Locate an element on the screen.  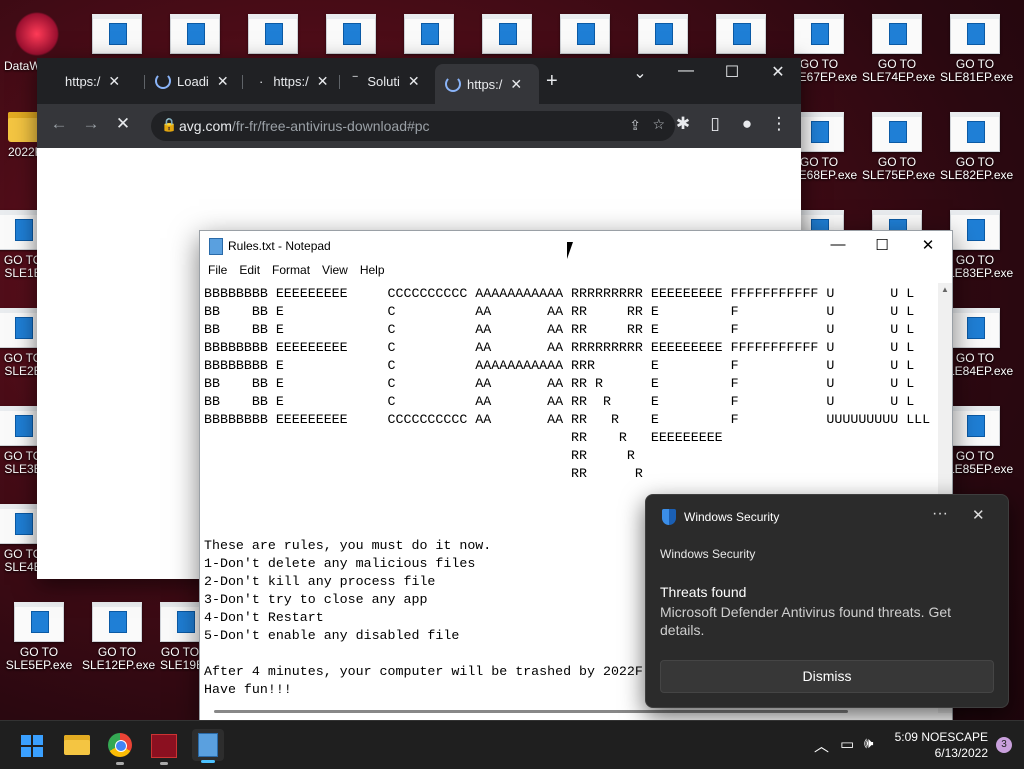
shield-icon is located at coordinates (669, 517).